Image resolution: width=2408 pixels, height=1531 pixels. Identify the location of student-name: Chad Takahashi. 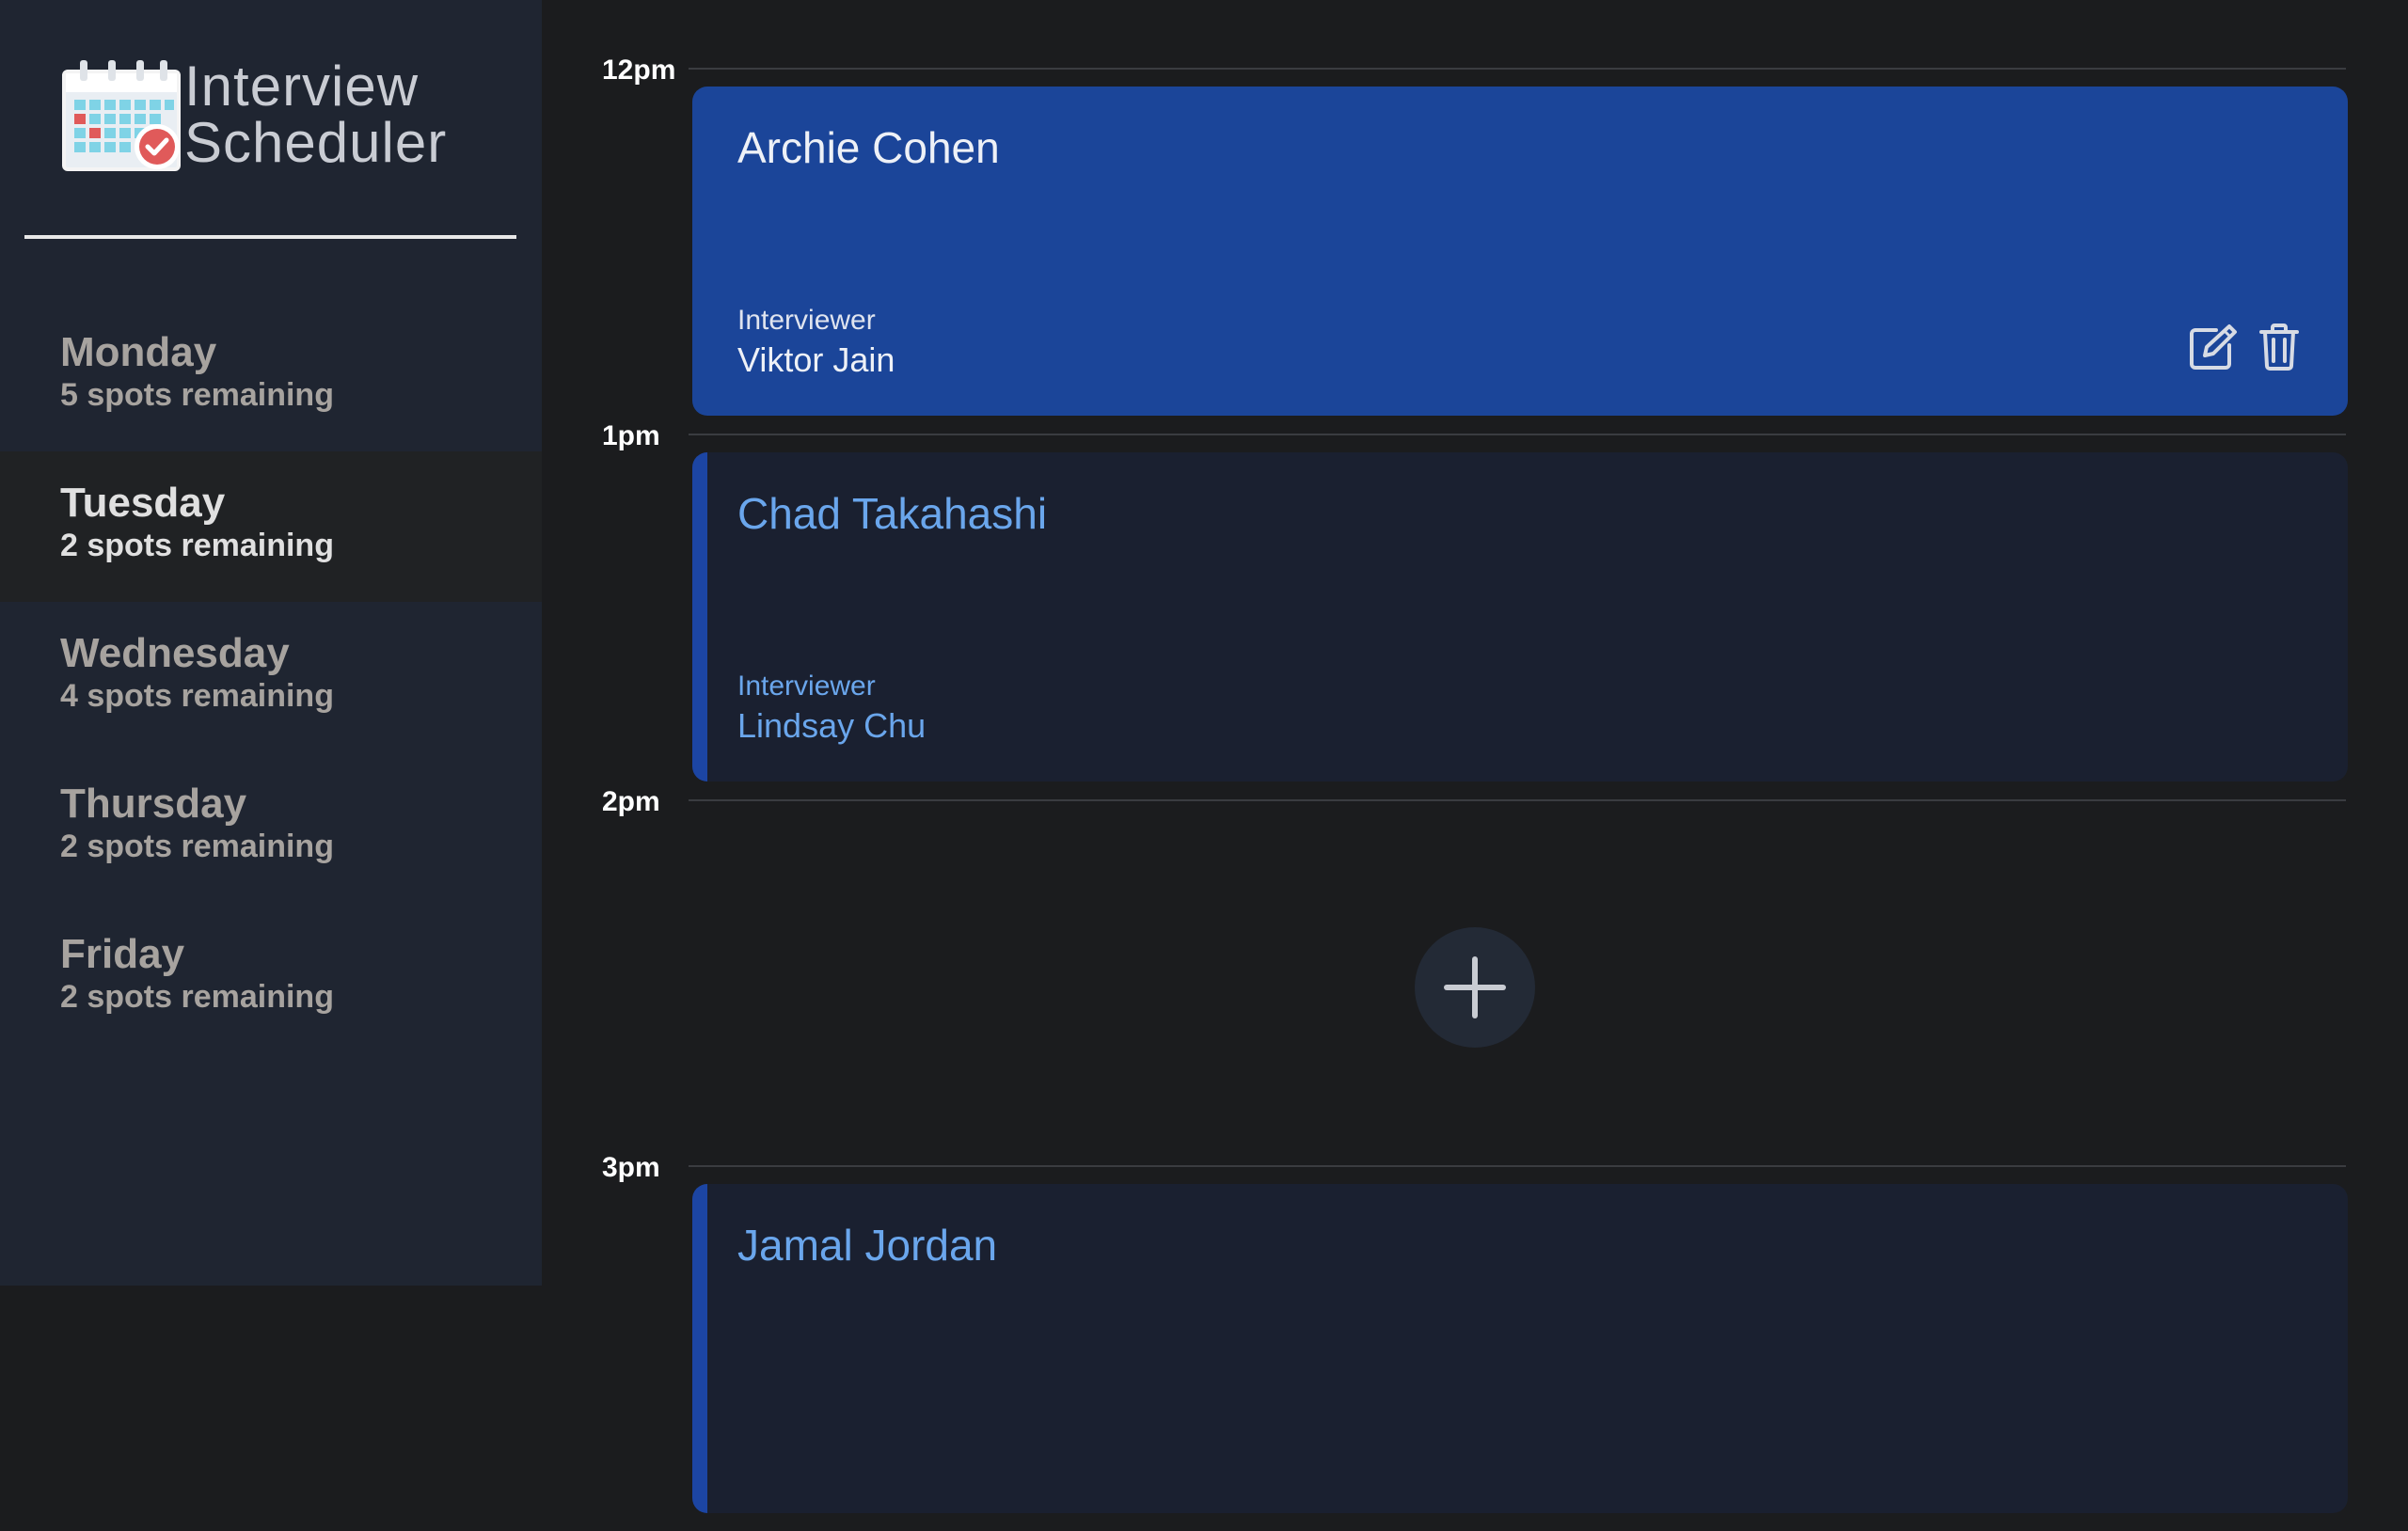
(893, 513).